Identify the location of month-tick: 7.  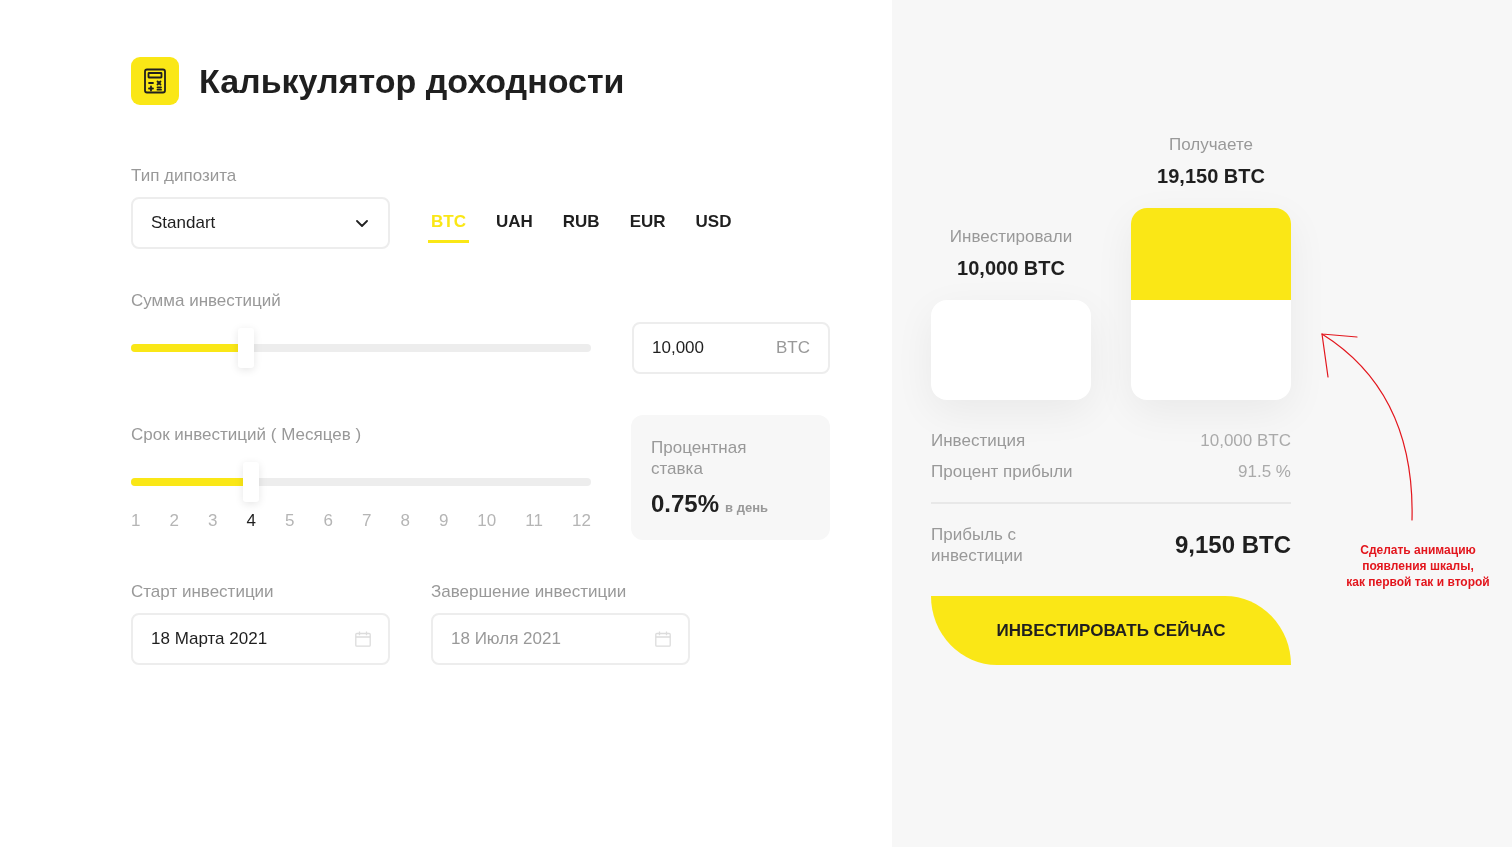
(366, 521).